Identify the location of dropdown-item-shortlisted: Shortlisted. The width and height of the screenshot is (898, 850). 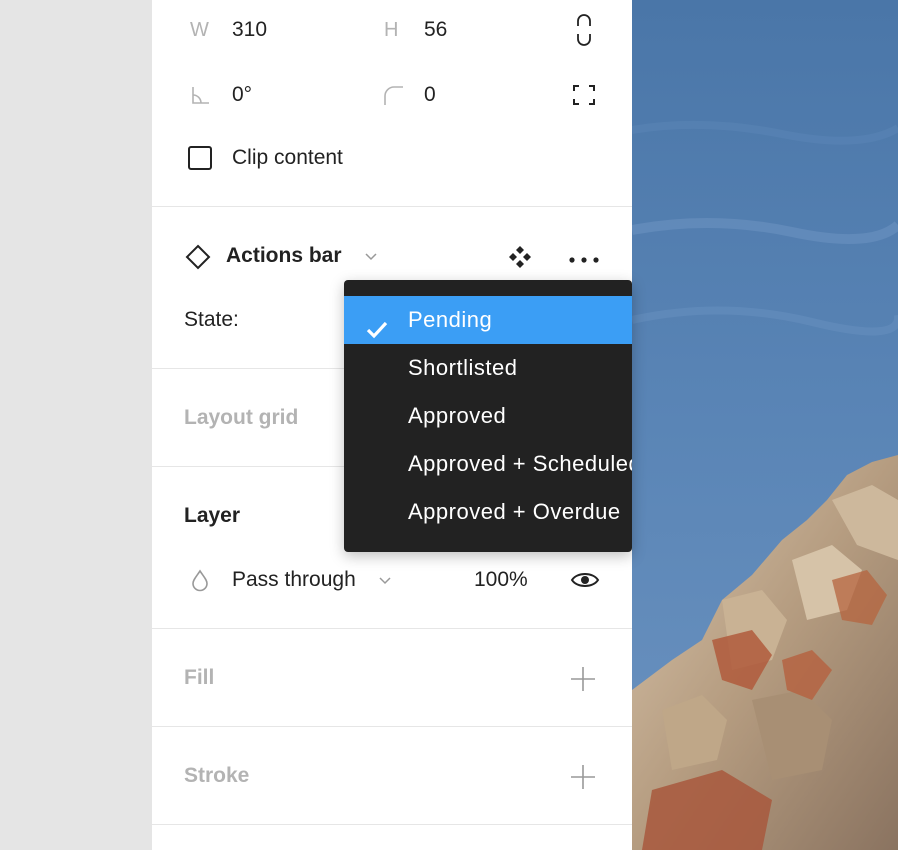
(488, 368).